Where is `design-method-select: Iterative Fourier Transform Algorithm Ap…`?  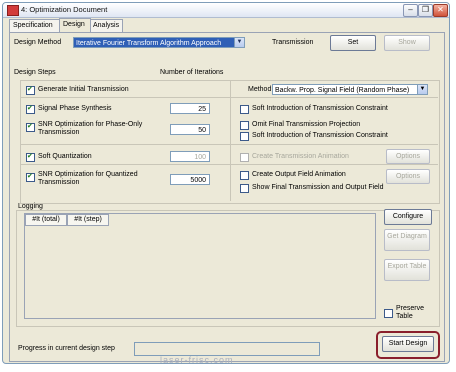 design-method-select: Iterative Fourier Transform Algorithm Ap… is located at coordinates (159, 42).